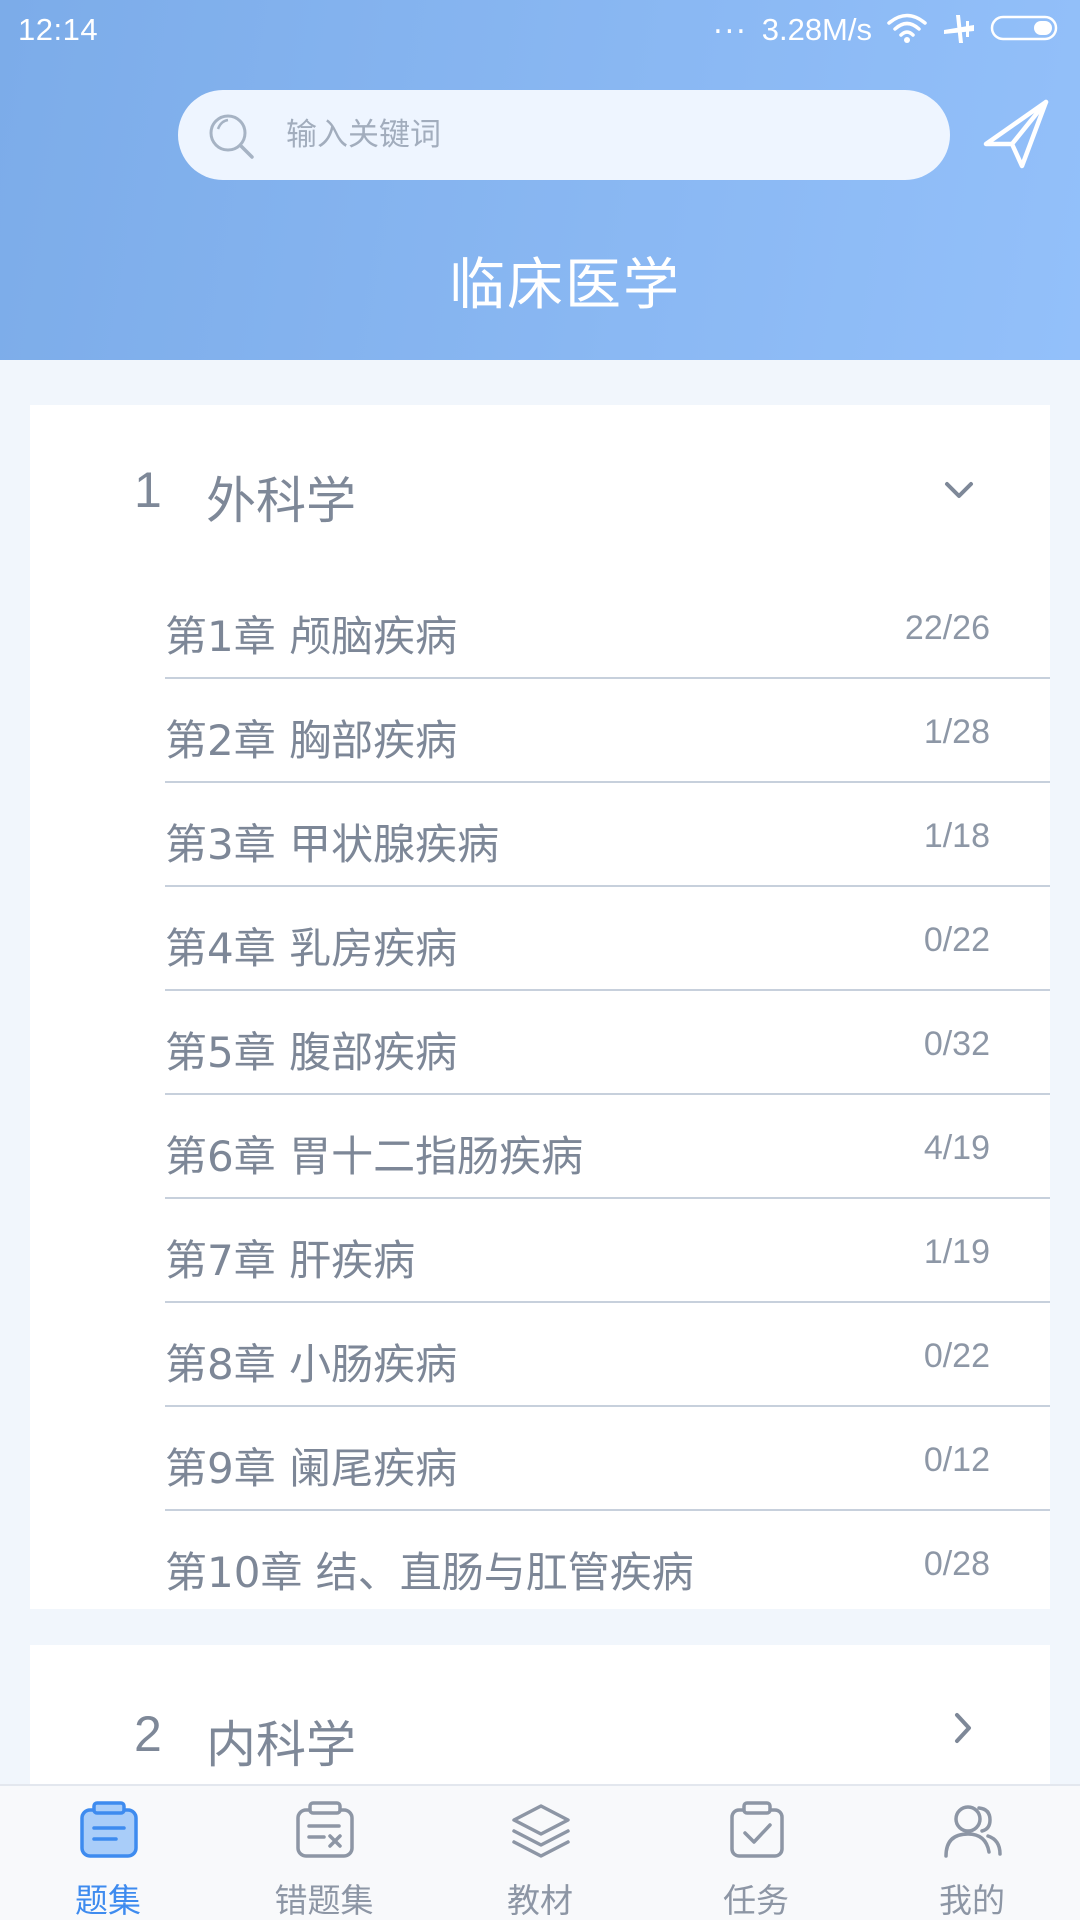 The image size is (1080, 1920). I want to click on user-group-icon, so click(973, 1833).